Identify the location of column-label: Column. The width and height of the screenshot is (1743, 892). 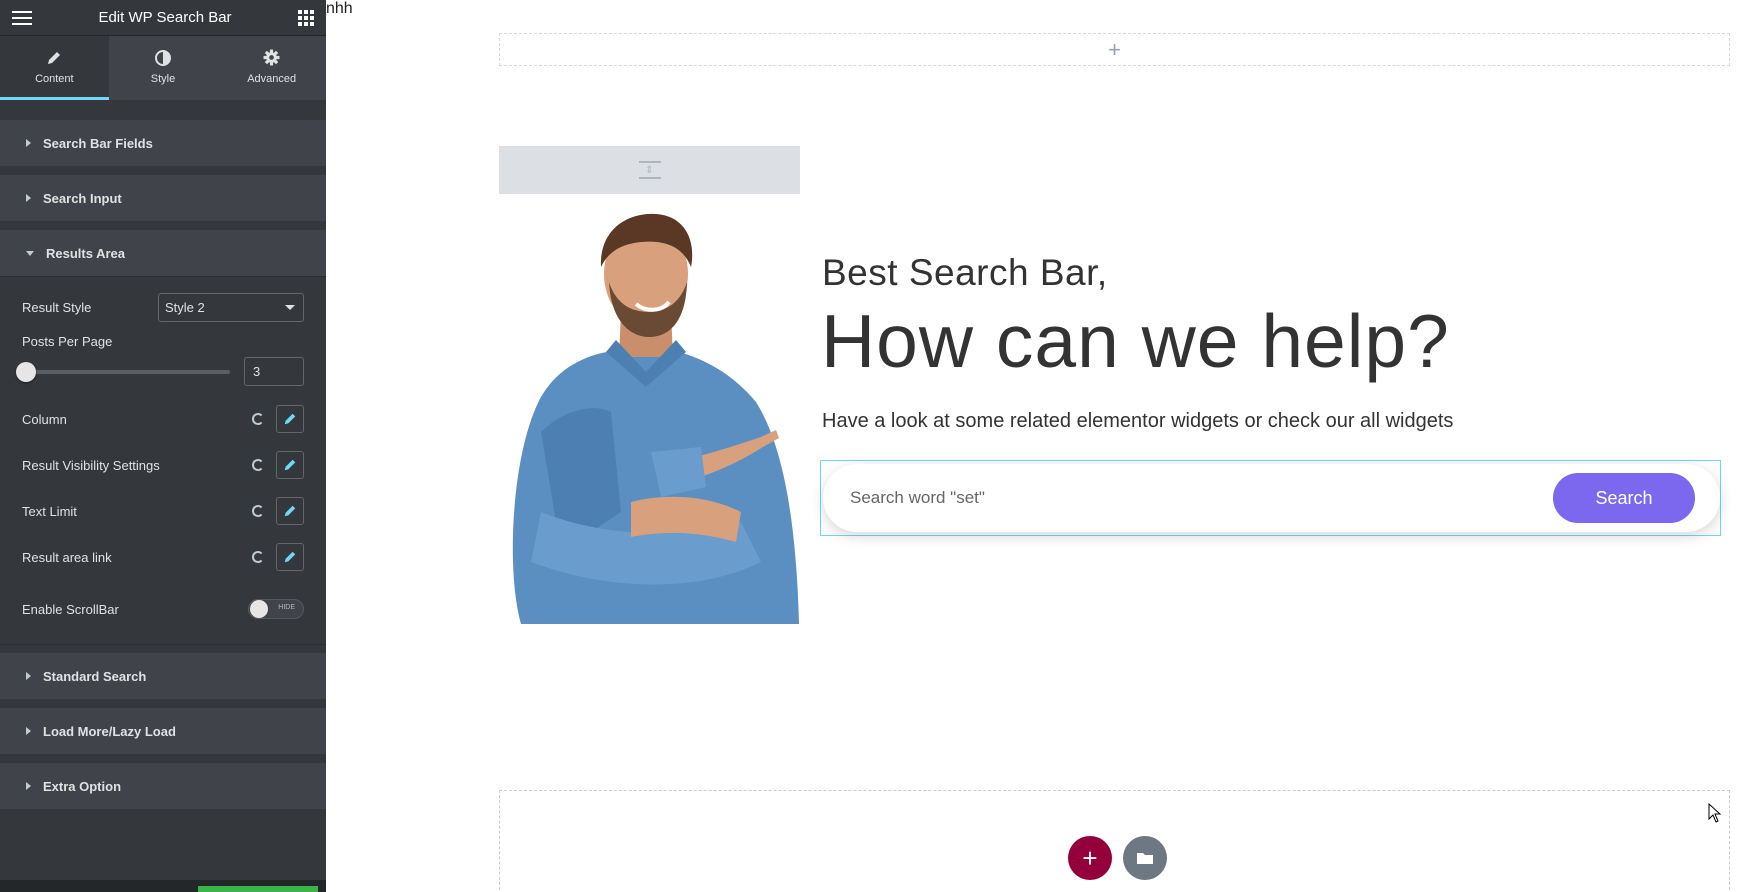
(44, 419).